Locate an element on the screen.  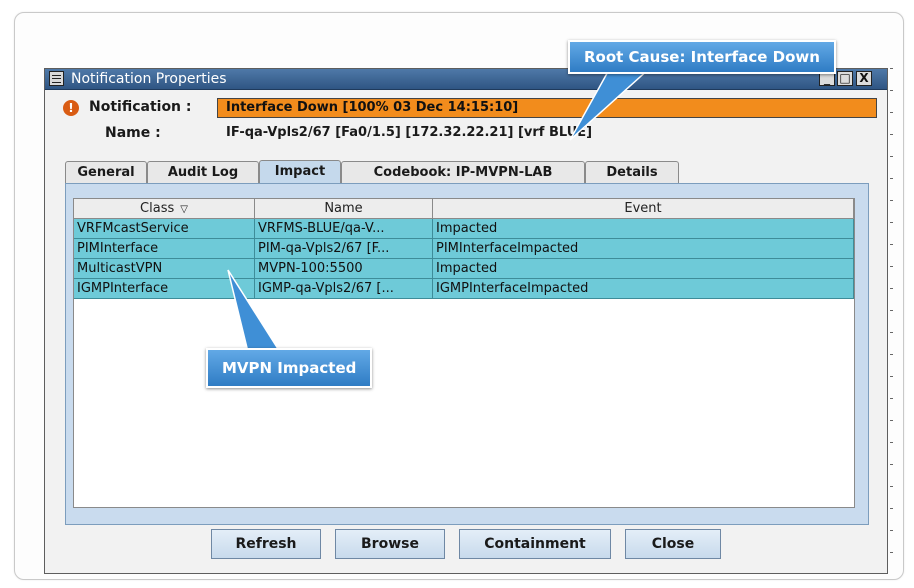
mvpn-impacted-callout: MVPN Impacted is located at coordinates (289, 368).